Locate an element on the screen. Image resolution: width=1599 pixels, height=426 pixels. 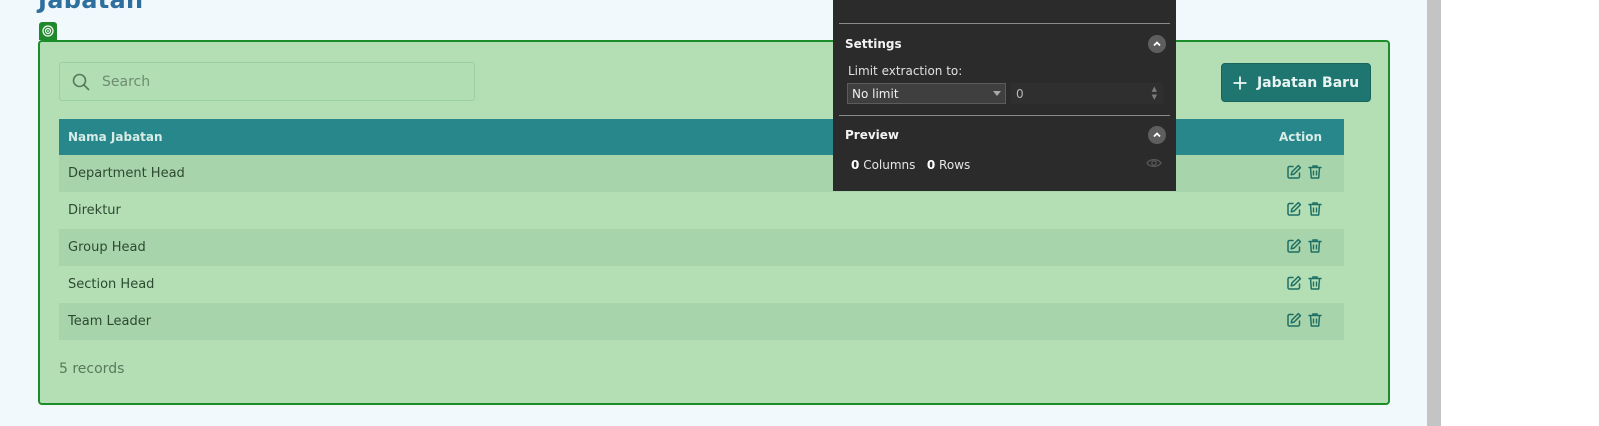
limit-number-value: 0 is located at coordinates (1020, 93).